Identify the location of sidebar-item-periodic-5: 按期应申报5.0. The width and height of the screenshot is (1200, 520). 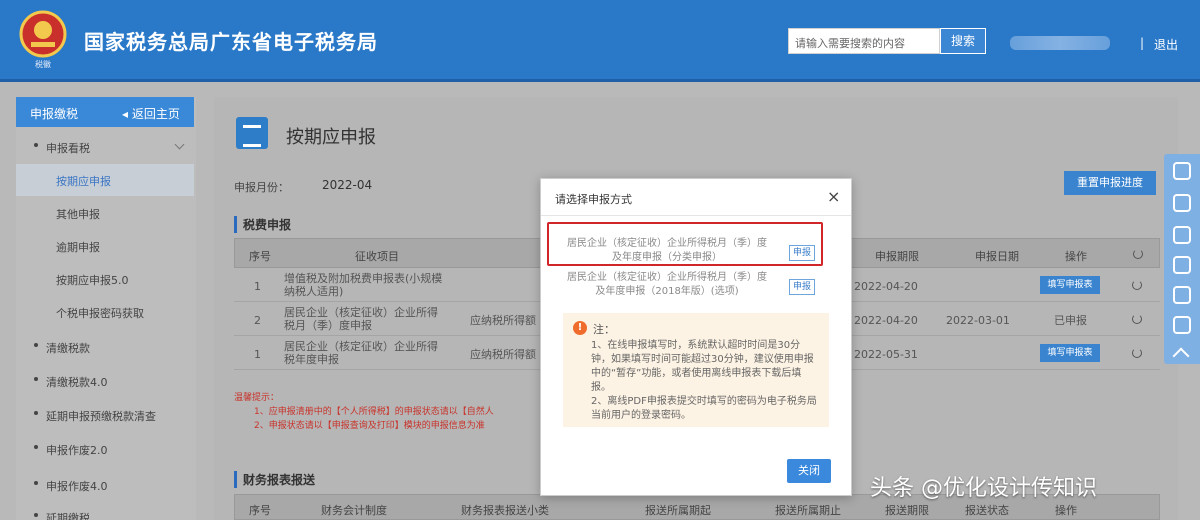
(105, 279).